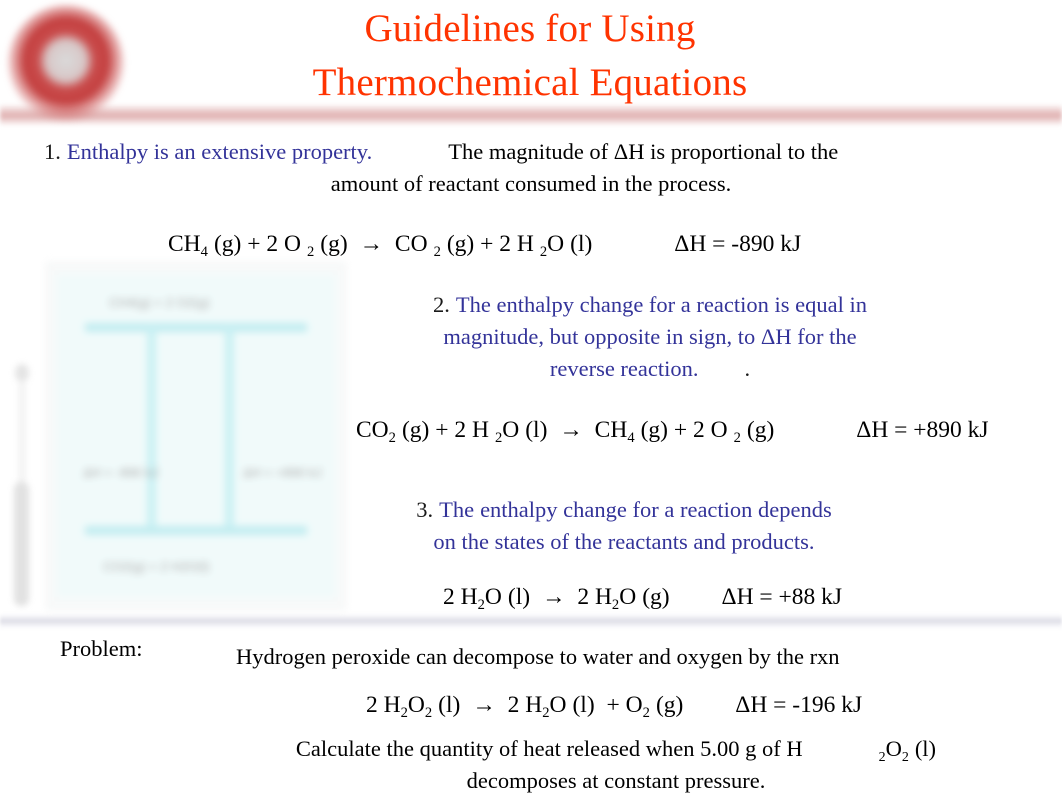 This screenshot has height=797, width=1062. I want to click on eq1-reactant-2-sub: 2, so click(310, 252).